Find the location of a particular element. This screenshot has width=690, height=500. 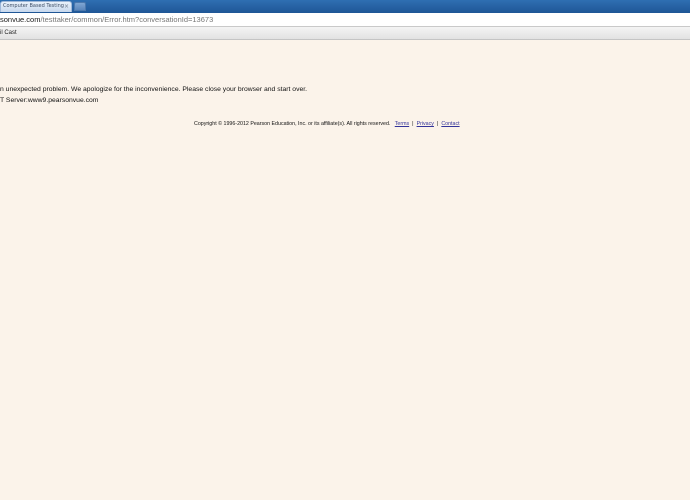

browser-tab: Computer Based Testing × is located at coordinates (36, 6).